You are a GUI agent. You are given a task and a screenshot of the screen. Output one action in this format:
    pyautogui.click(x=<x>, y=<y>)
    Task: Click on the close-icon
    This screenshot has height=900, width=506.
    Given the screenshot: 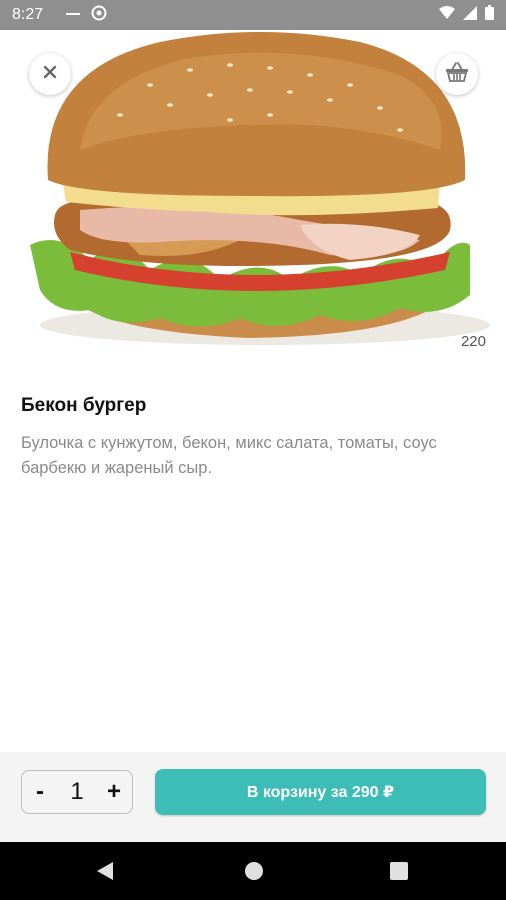 What is the action you would take?
    pyautogui.click(x=50, y=74)
    